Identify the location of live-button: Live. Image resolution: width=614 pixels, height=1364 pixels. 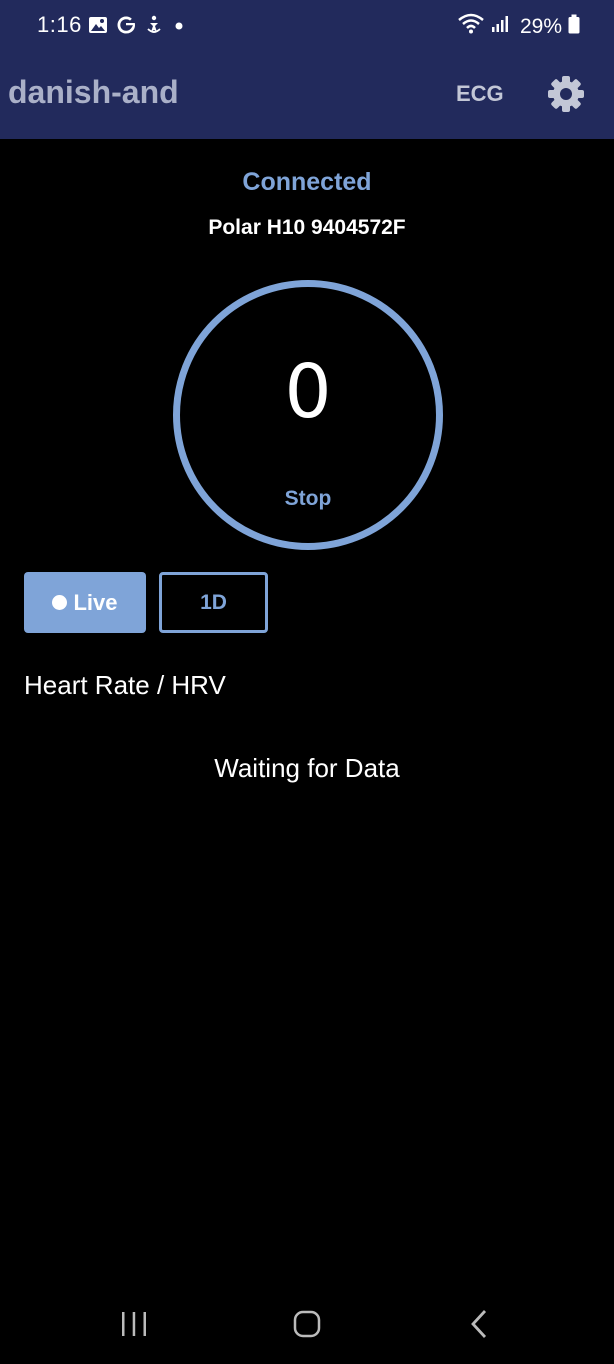
(85, 602).